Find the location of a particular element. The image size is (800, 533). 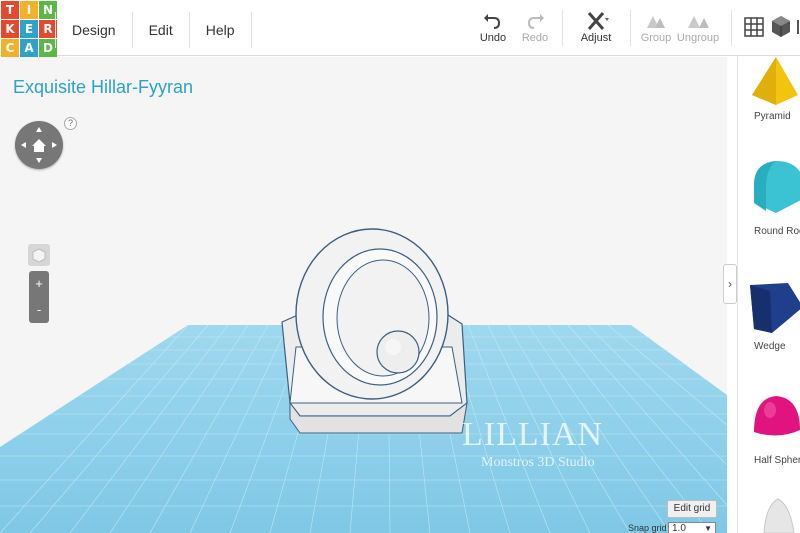

grid-view-icon is located at coordinates (754, 27).